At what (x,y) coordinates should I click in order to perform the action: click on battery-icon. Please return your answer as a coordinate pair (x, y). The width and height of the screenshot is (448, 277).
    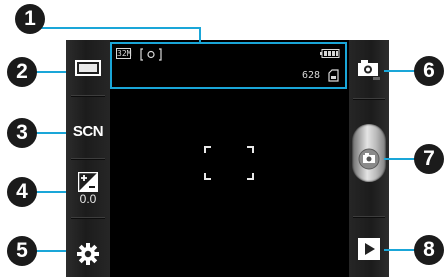
    Looking at the image, I should click on (330, 53).